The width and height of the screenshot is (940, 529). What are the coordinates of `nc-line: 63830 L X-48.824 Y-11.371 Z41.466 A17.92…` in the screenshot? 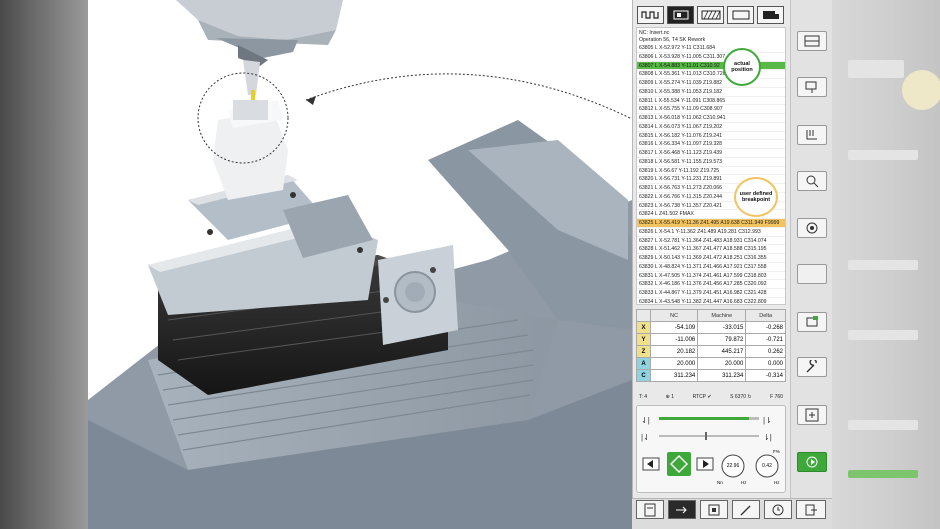 It's located at (711, 267).